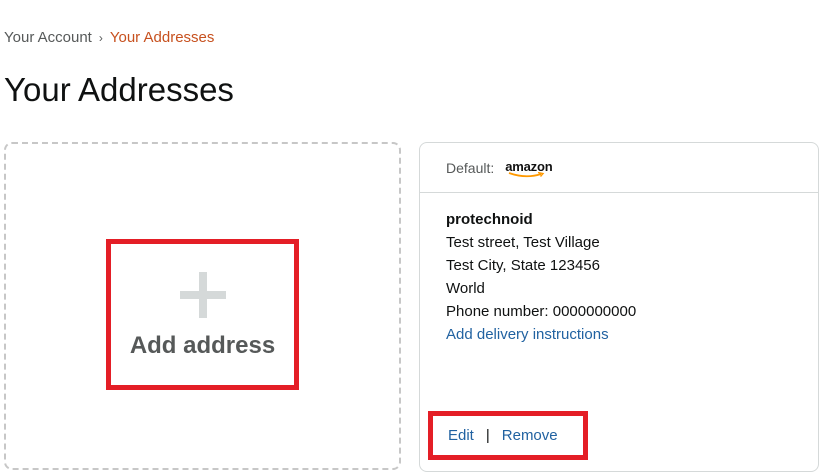 The width and height of the screenshot is (821, 474). Describe the element at coordinates (530, 435) in the screenshot. I see `remove-link: Remove` at that location.